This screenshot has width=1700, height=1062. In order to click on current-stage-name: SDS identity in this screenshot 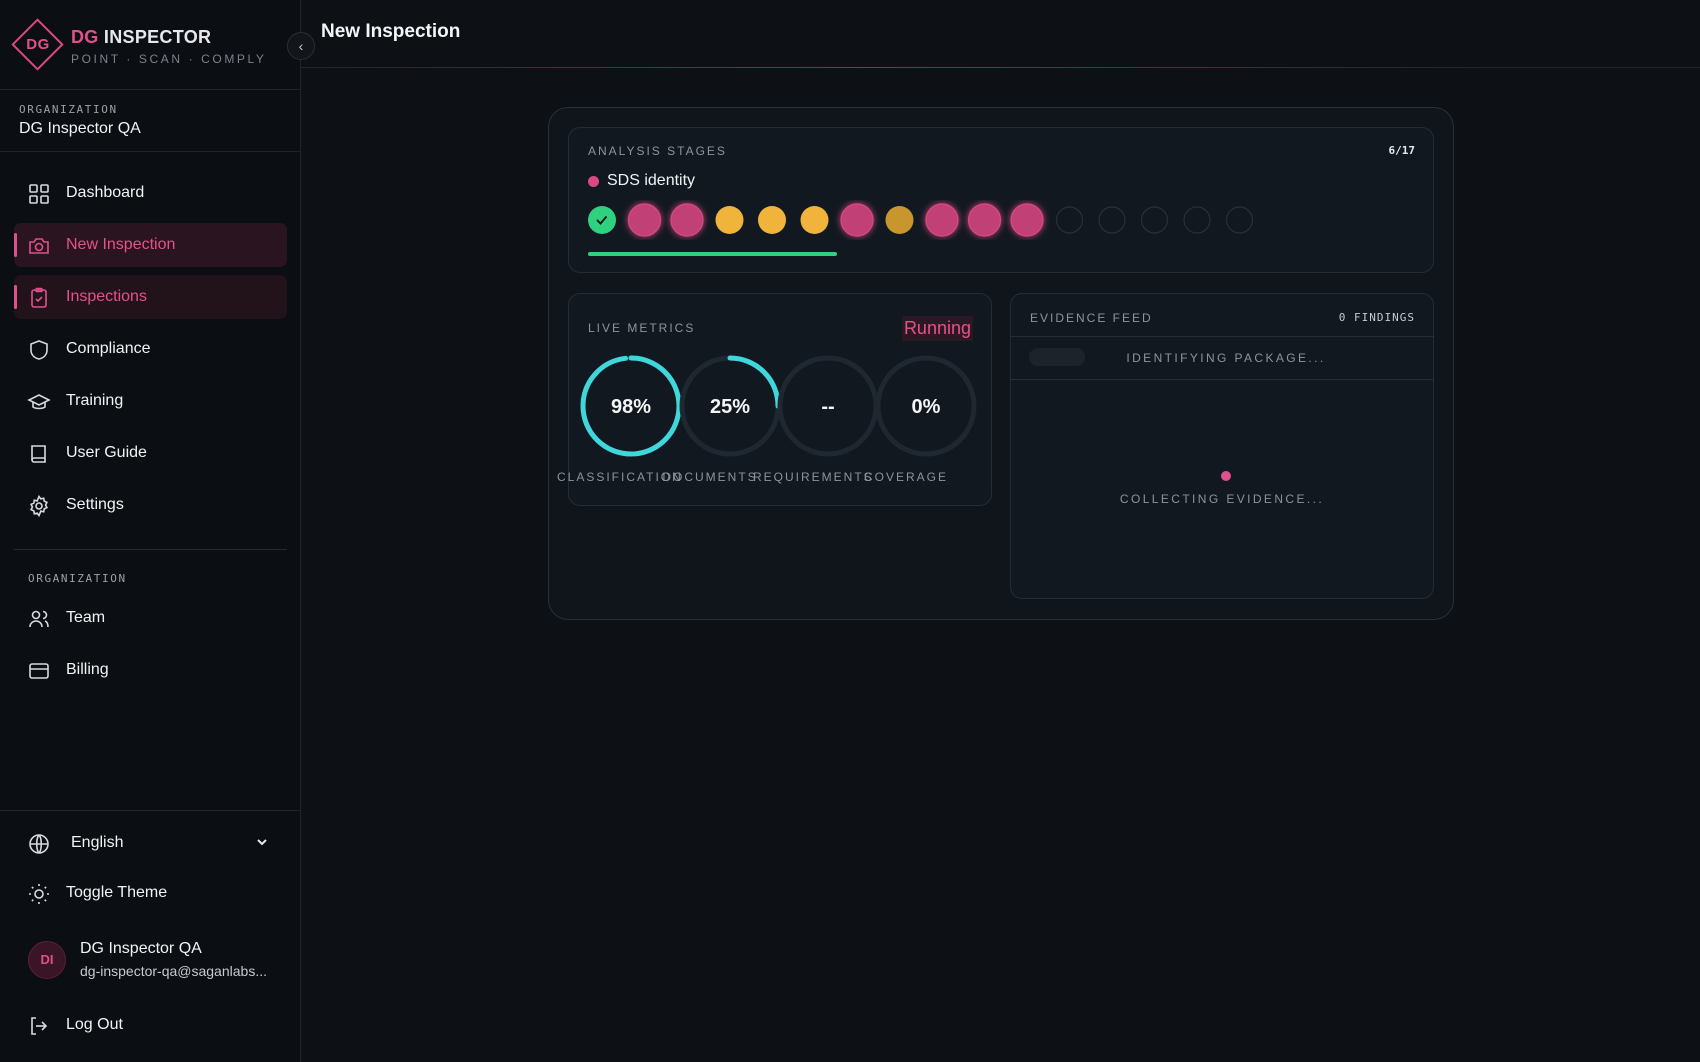, I will do `click(651, 180)`.